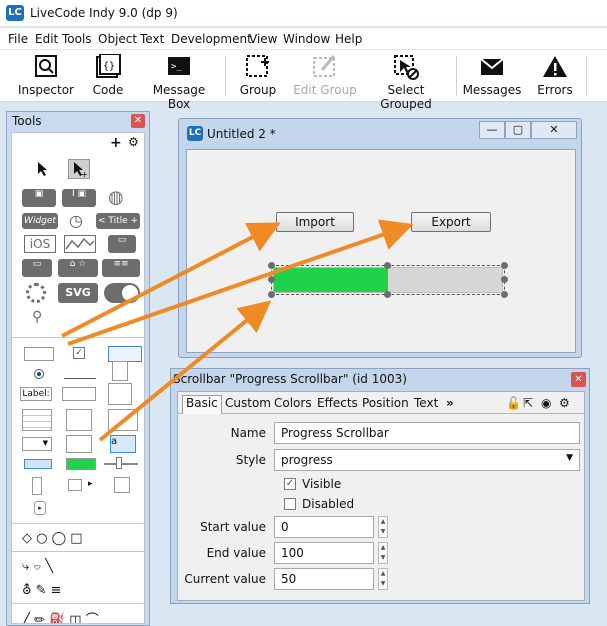 Image resolution: width=607 pixels, height=626 pixels. I want to click on import-button: Import, so click(315, 222).